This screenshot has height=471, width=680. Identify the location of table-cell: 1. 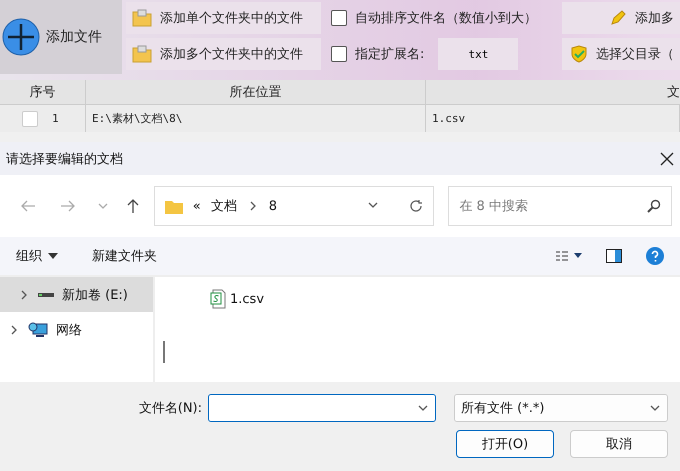
(55, 118).